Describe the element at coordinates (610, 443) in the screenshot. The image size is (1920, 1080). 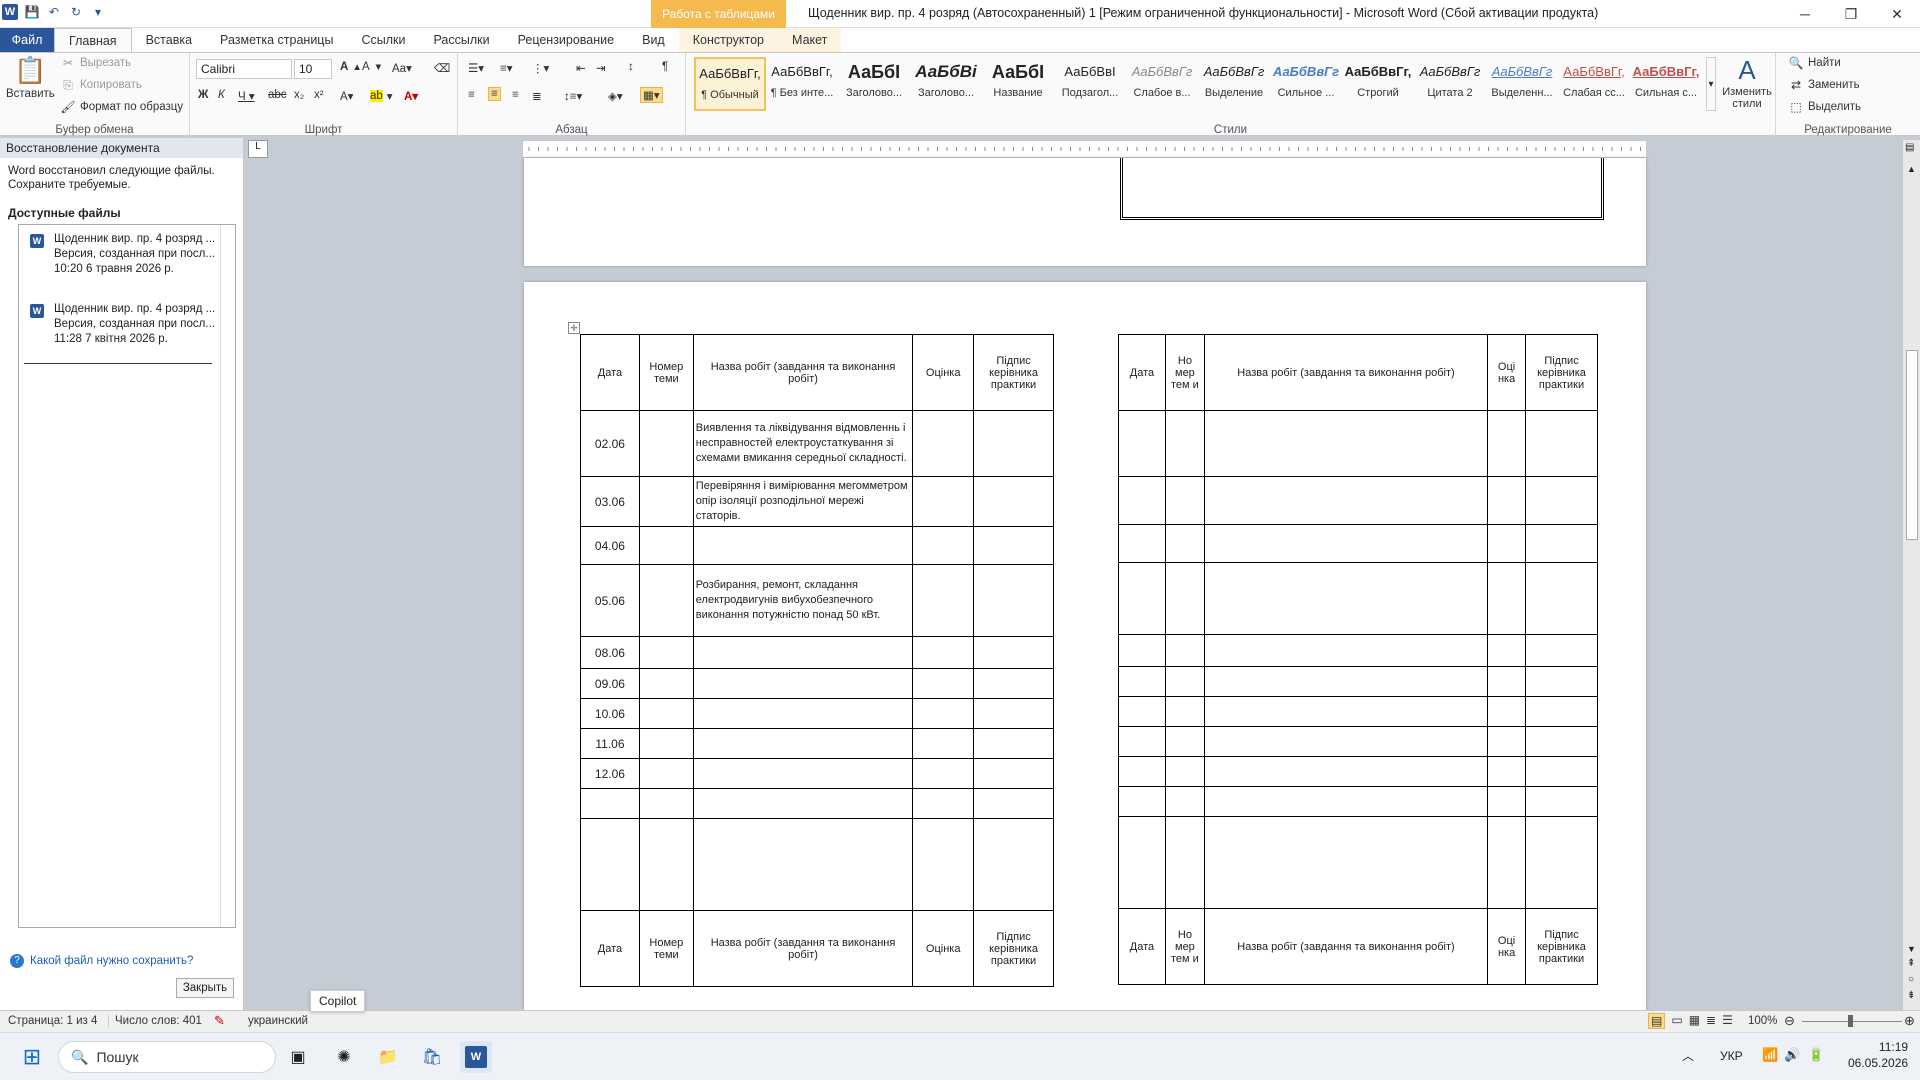
I see `cell-date: 02.06` at that location.